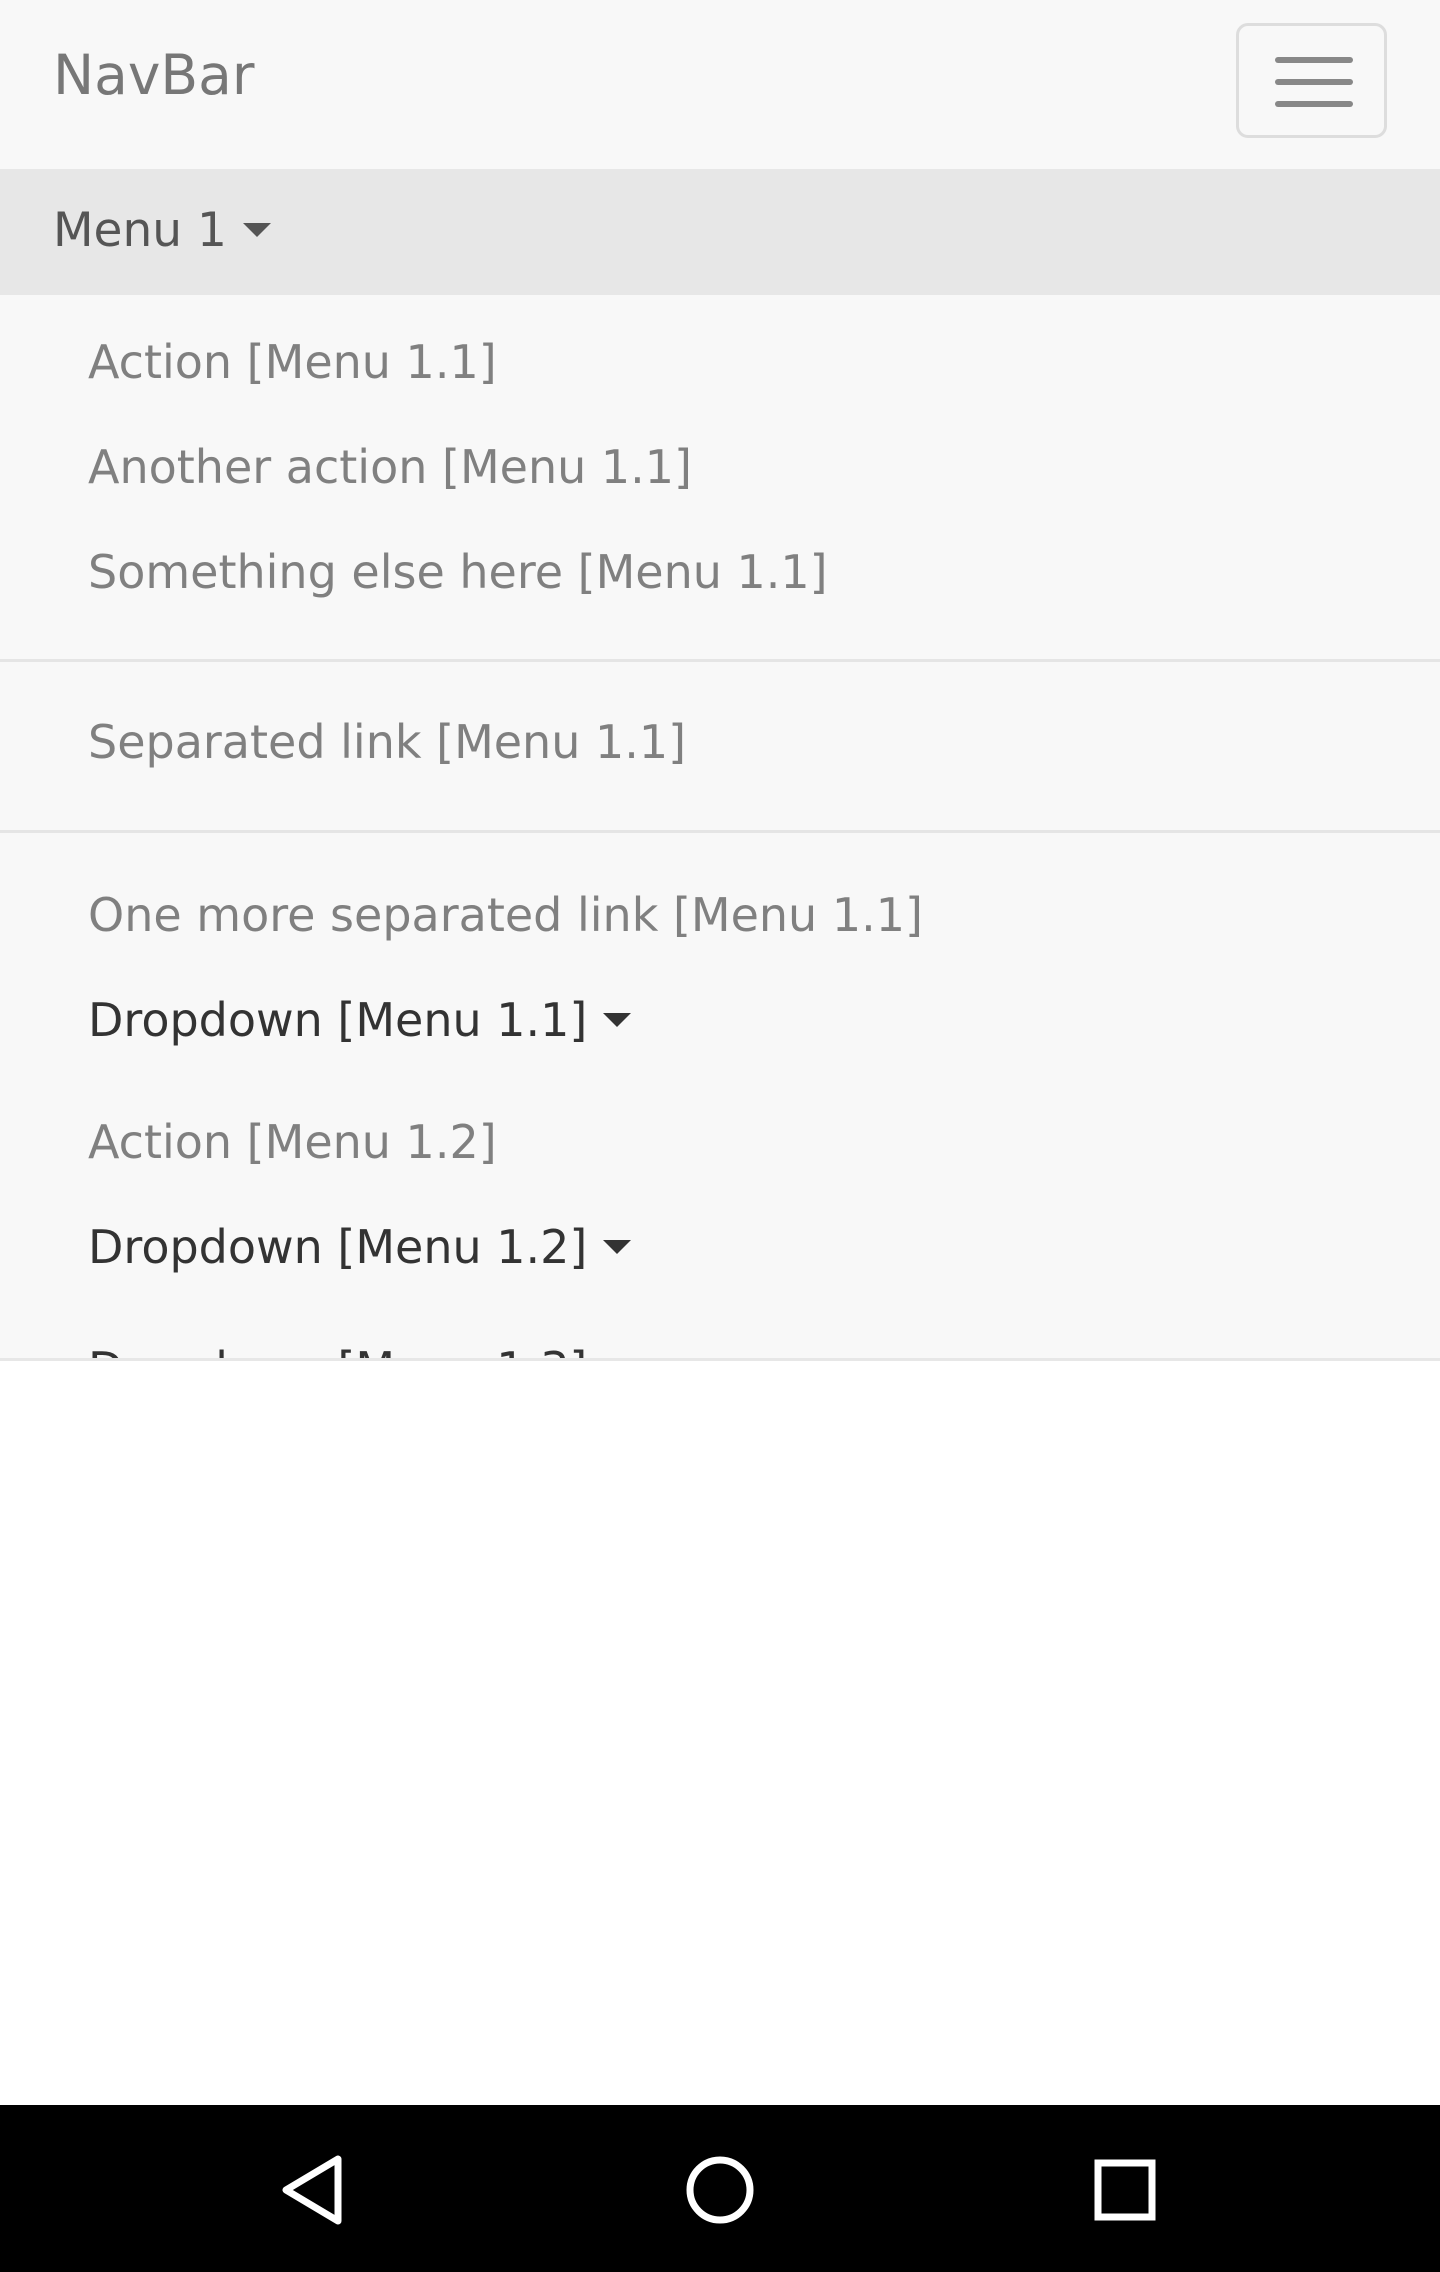 The width and height of the screenshot is (1440, 2272). I want to click on top-navbar: NavBar, so click(720, 84).